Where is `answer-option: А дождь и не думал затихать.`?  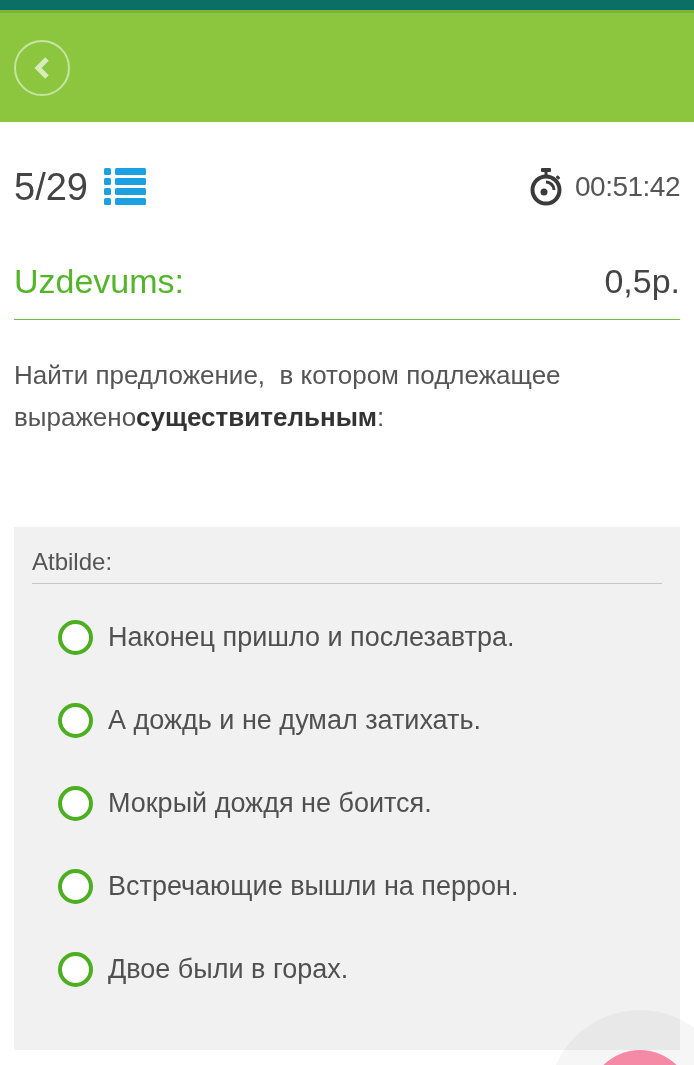 answer-option: А дождь и не думал затихать. is located at coordinates (294, 720).